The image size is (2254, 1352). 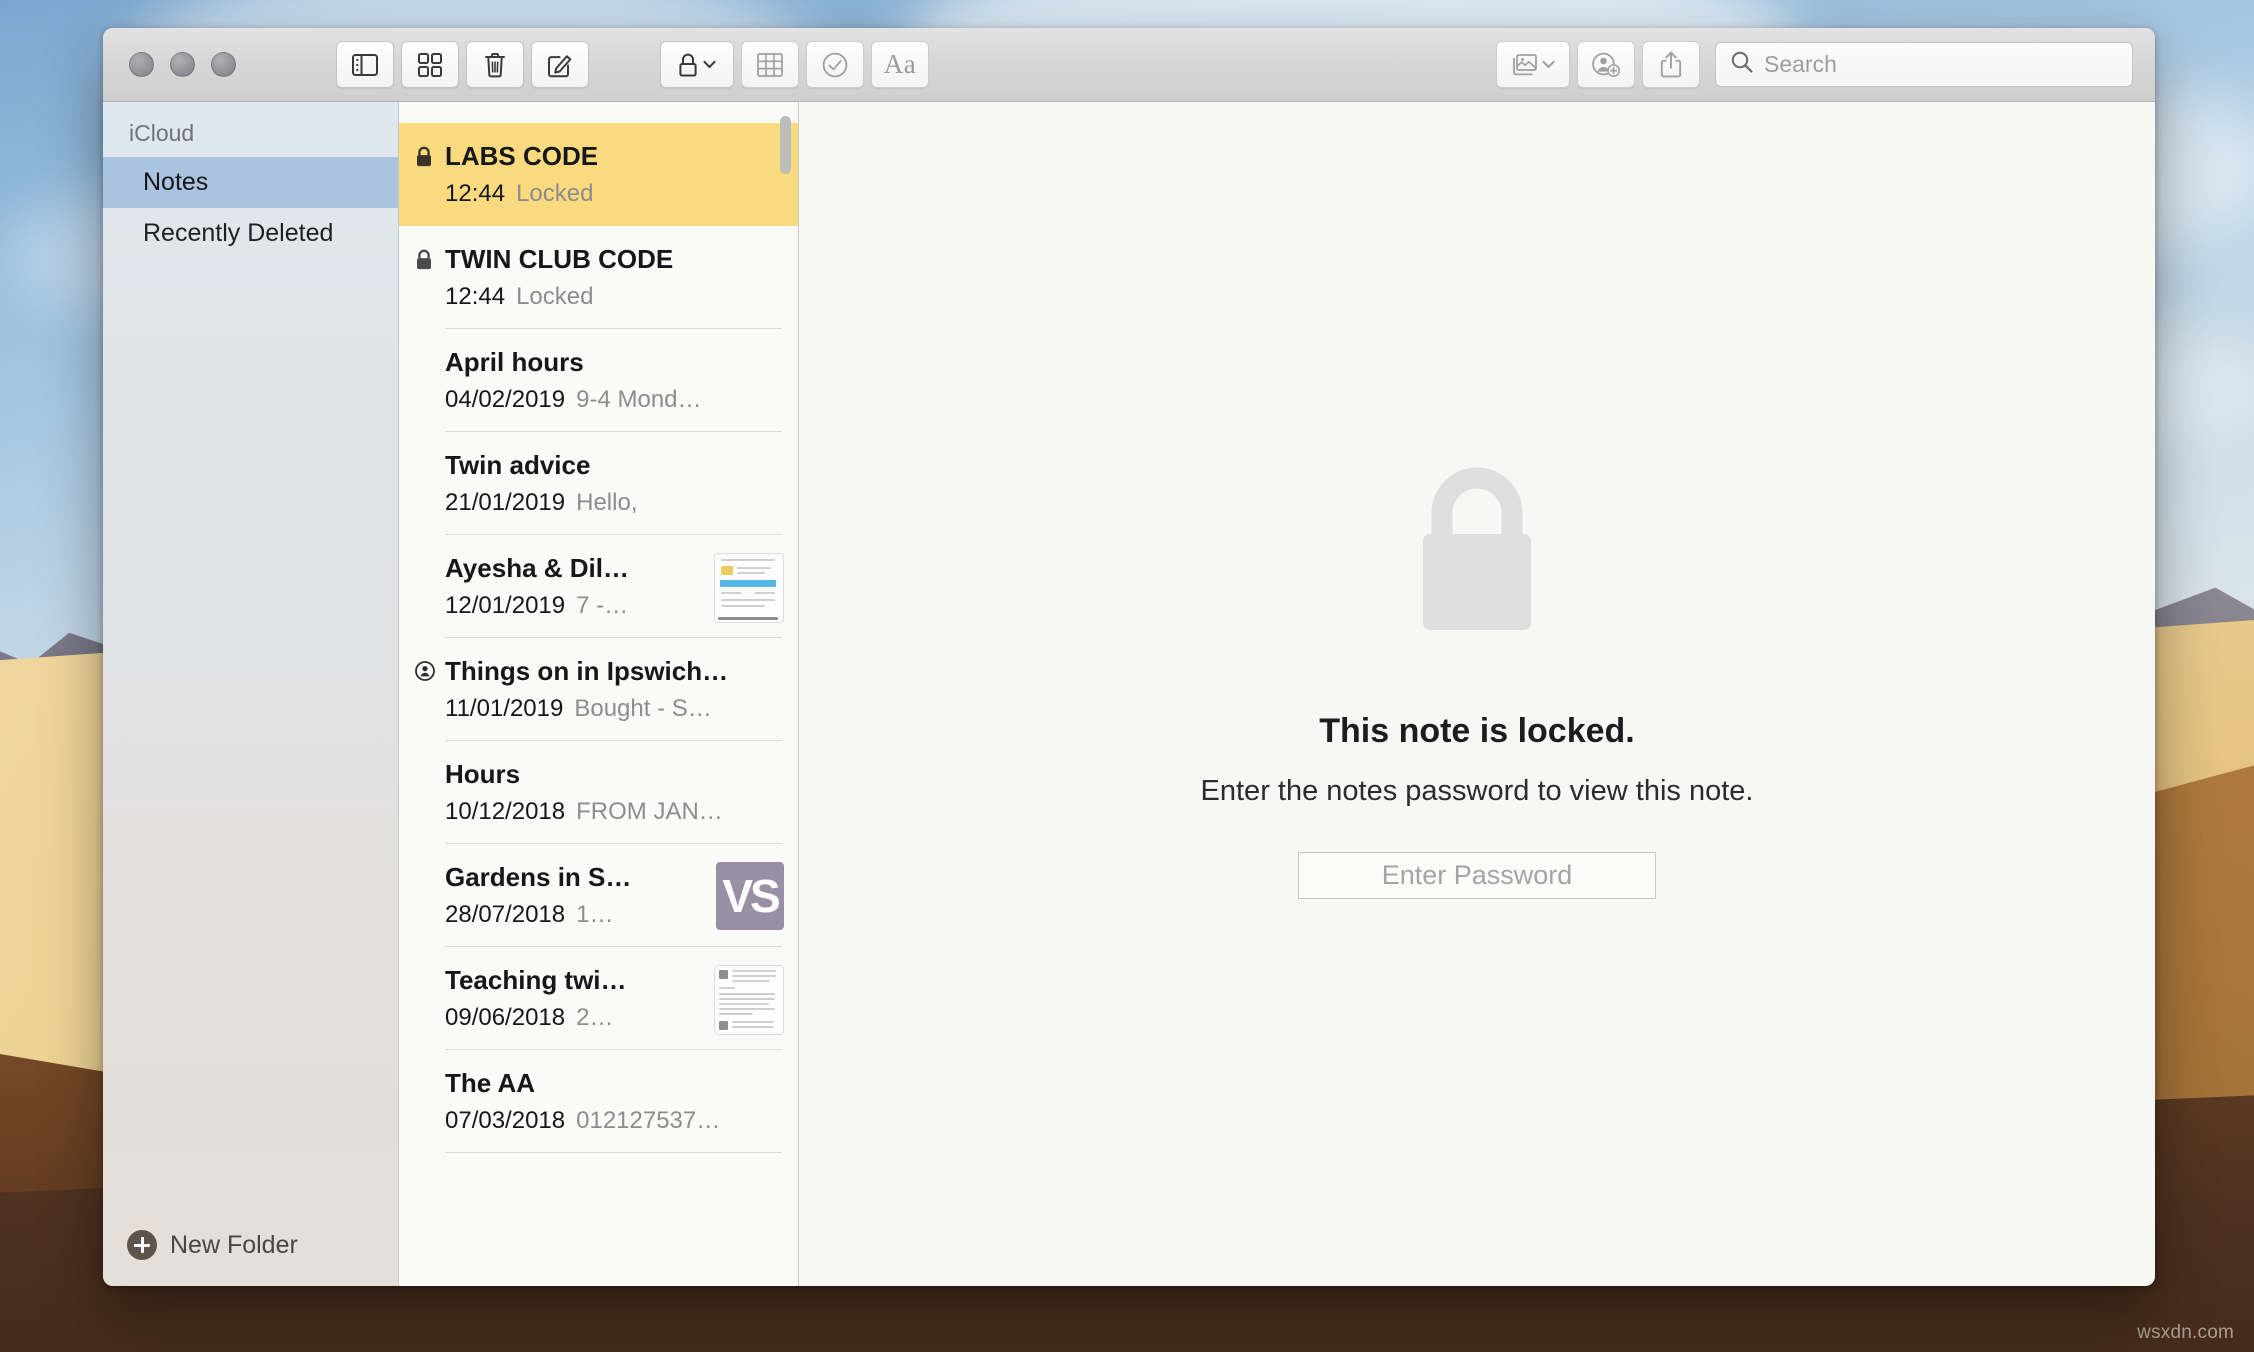 I want to click on note-list-item: Gardens in S… 28/07/2018 1… VS, so click(x=598, y=895).